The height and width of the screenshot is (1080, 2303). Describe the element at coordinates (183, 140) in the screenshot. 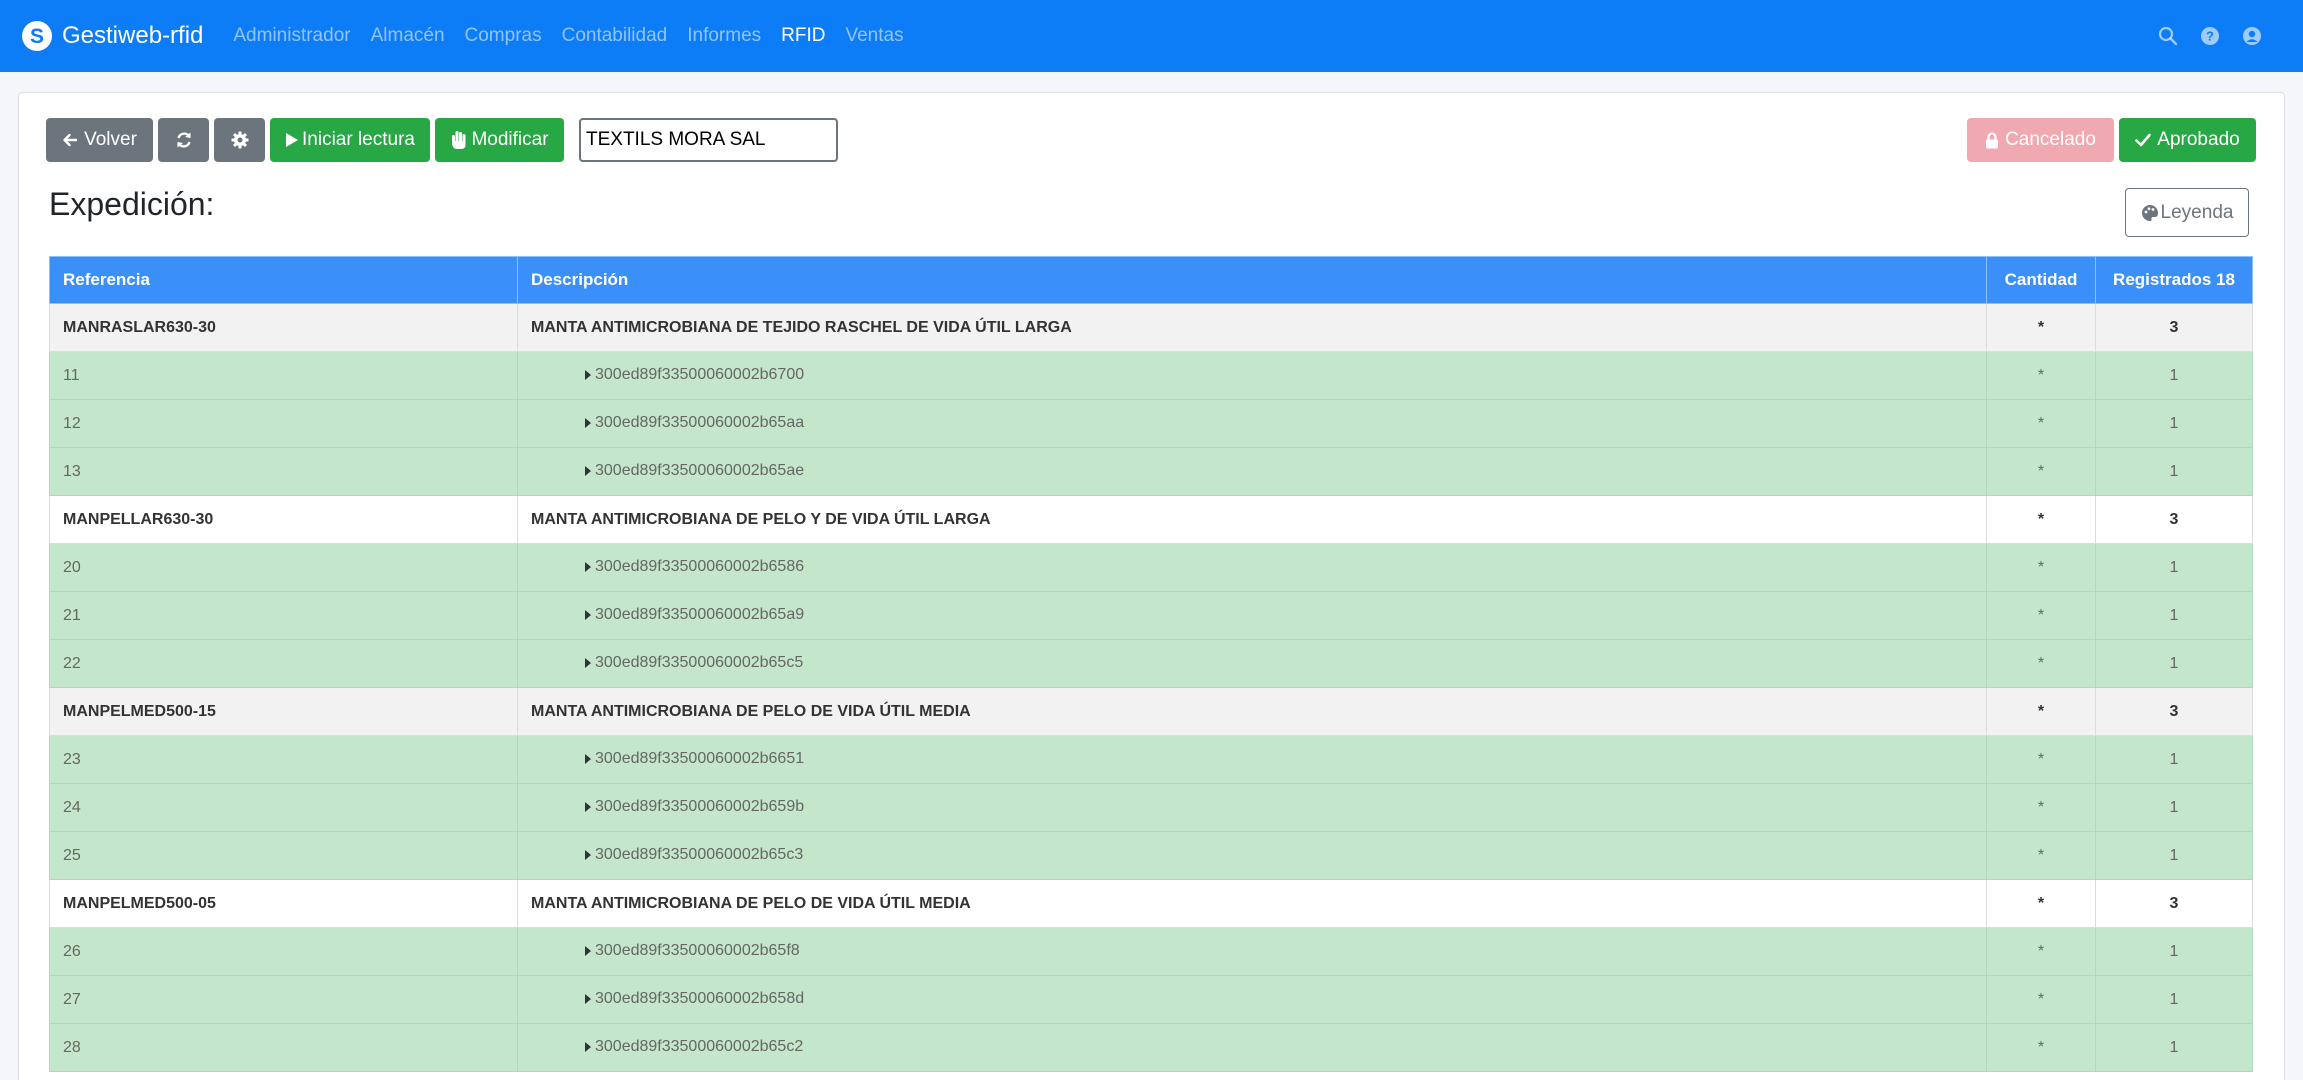

I see `refresh-button` at that location.